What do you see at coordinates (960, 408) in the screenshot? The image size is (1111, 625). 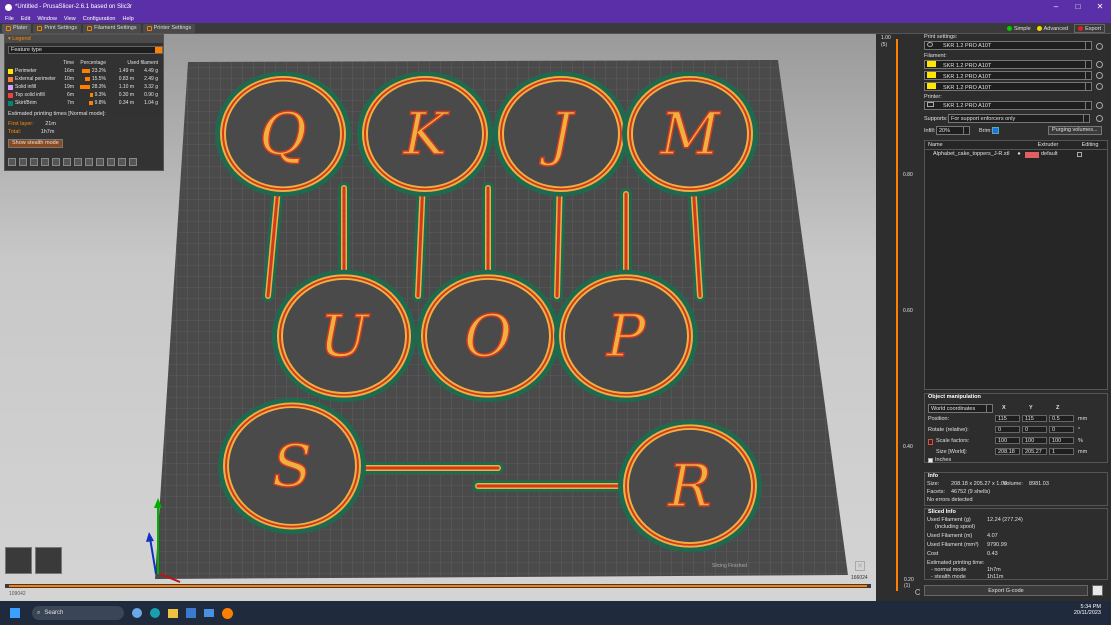 I see `coordinates-select: World coordinates` at bounding box center [960, 408].